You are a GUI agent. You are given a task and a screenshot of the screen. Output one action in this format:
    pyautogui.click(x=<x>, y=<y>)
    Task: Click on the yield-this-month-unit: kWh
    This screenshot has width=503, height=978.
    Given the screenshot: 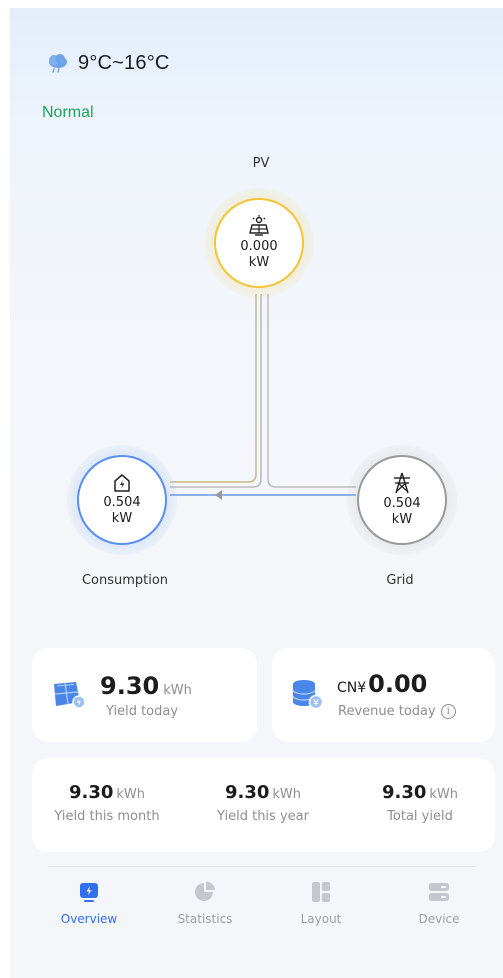 What is the action you would take?
    pyautogui.click(x=131, y=794)
    